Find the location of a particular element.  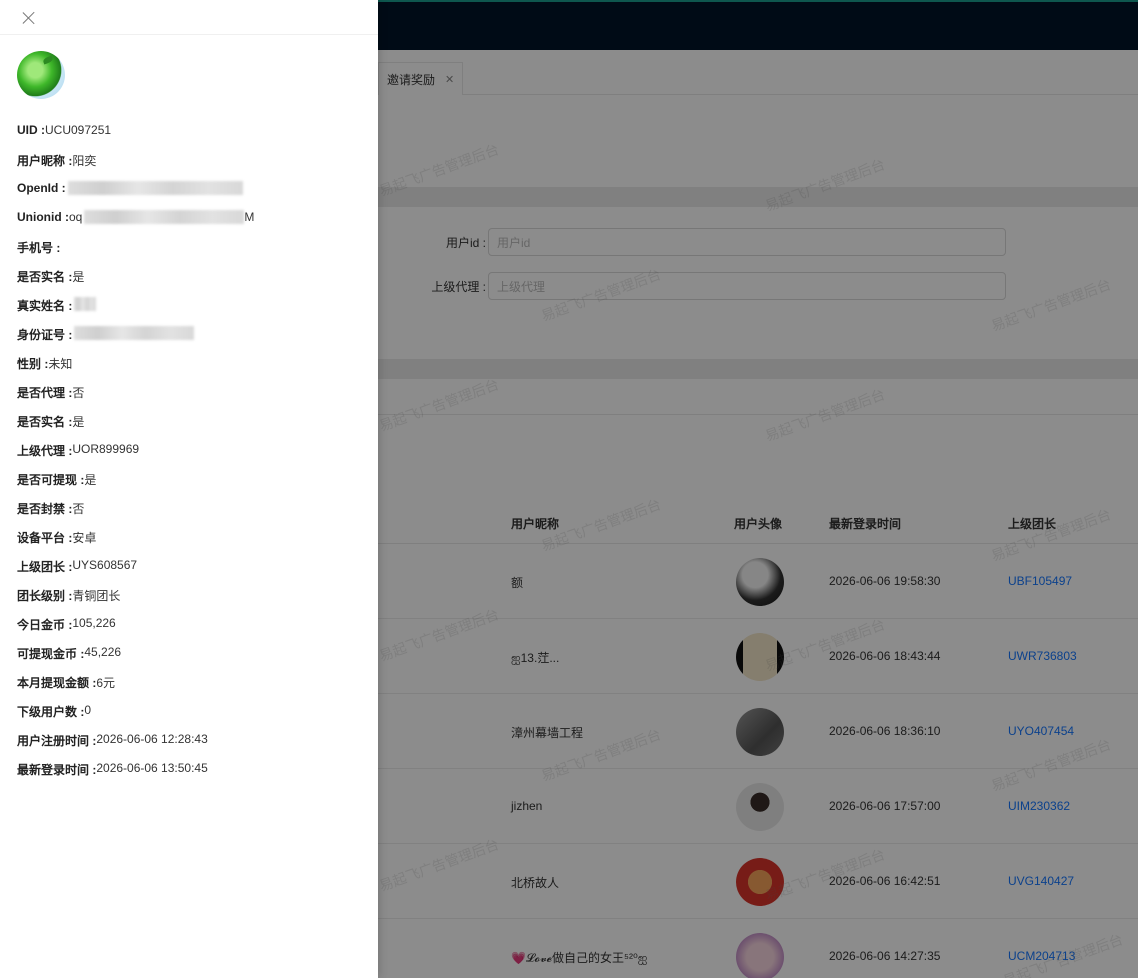

info-label: 性别 : is located at coordinates (33, 364).